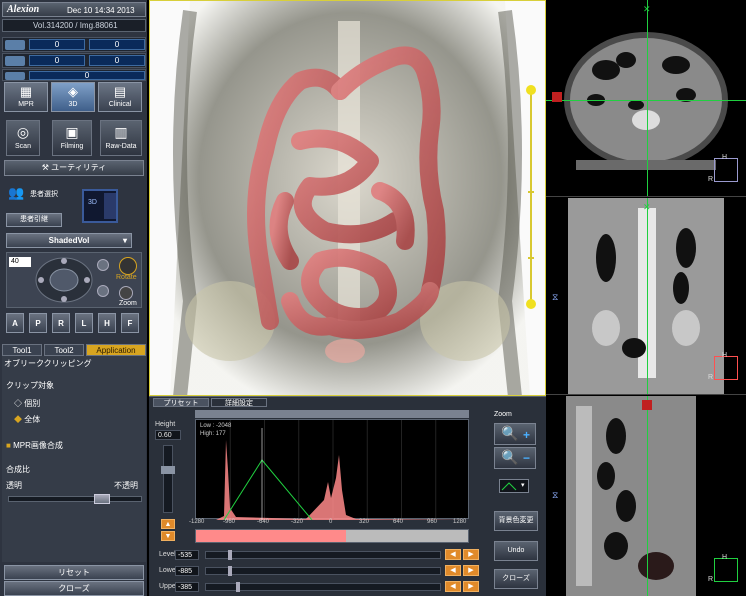 This screenshot has height=596, width=746. Describe the element at coordinates (647, 9) in the screenshot. I see `axial-top-marker-icon: ✕` at that location.